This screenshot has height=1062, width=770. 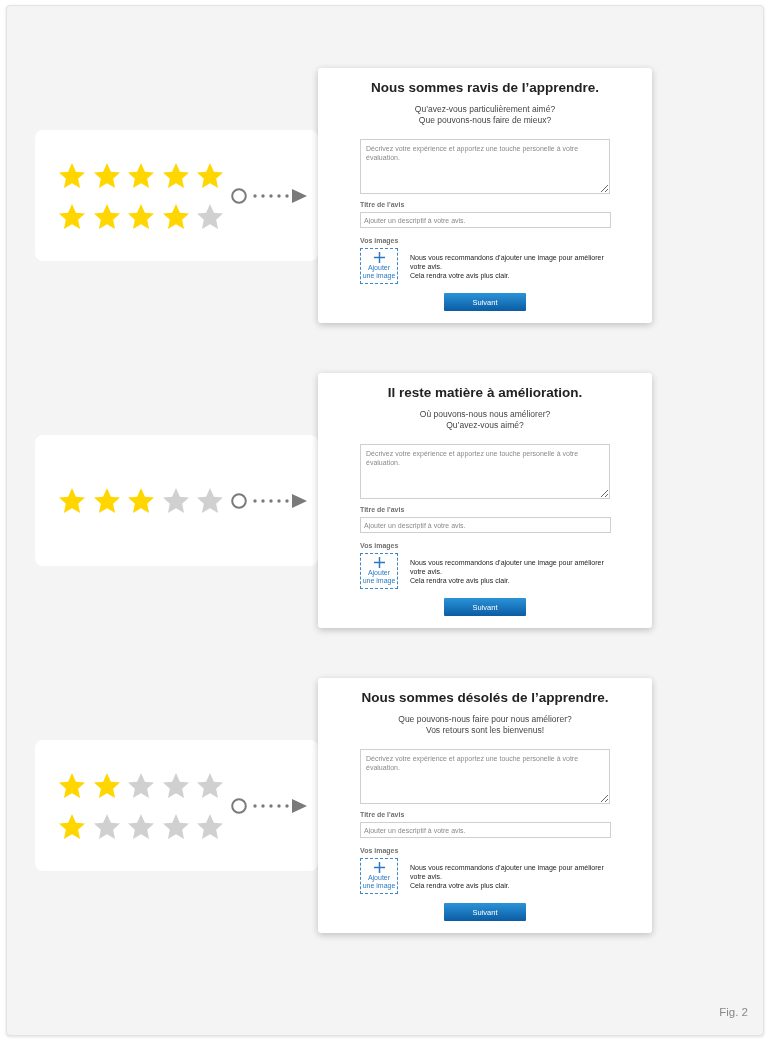 I want to click on form-subtitle: Qu’avez-vous aimé?, so click(x=485, y=425).